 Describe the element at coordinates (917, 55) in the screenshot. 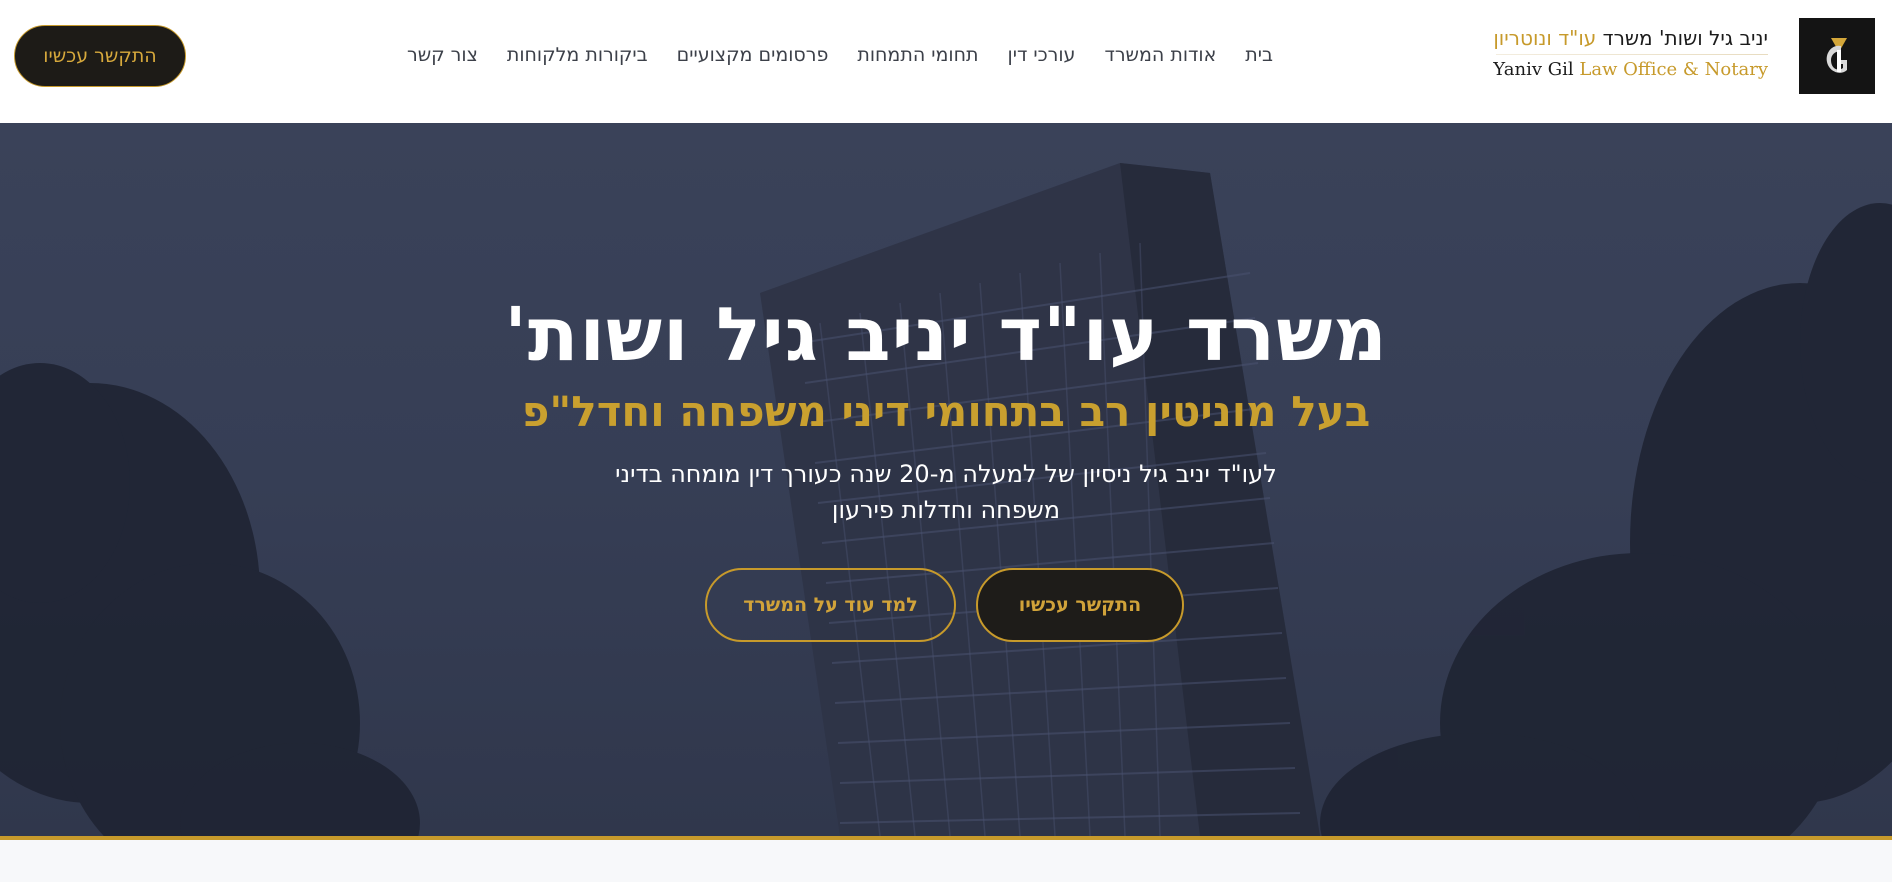

I see `nav-item-practice-areas: תחומי התמחות` at that location.